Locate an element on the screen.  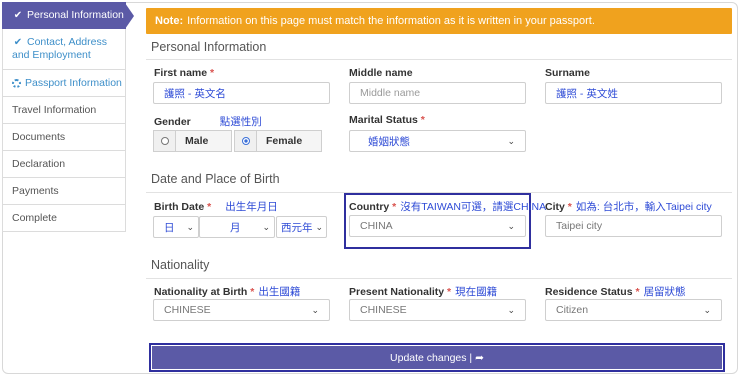
sidebar-item-contact-address: ✔ Contact, Address and Employment is located at coordinates (64, 49).